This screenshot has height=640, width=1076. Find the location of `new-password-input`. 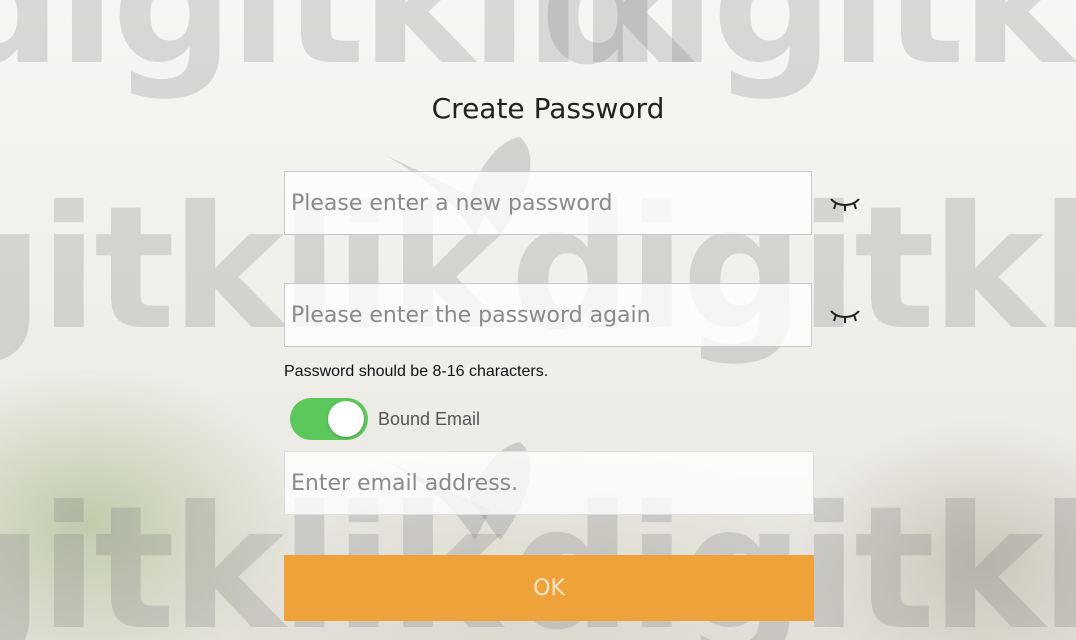

new-password-input is located at coordinates (548, 203).